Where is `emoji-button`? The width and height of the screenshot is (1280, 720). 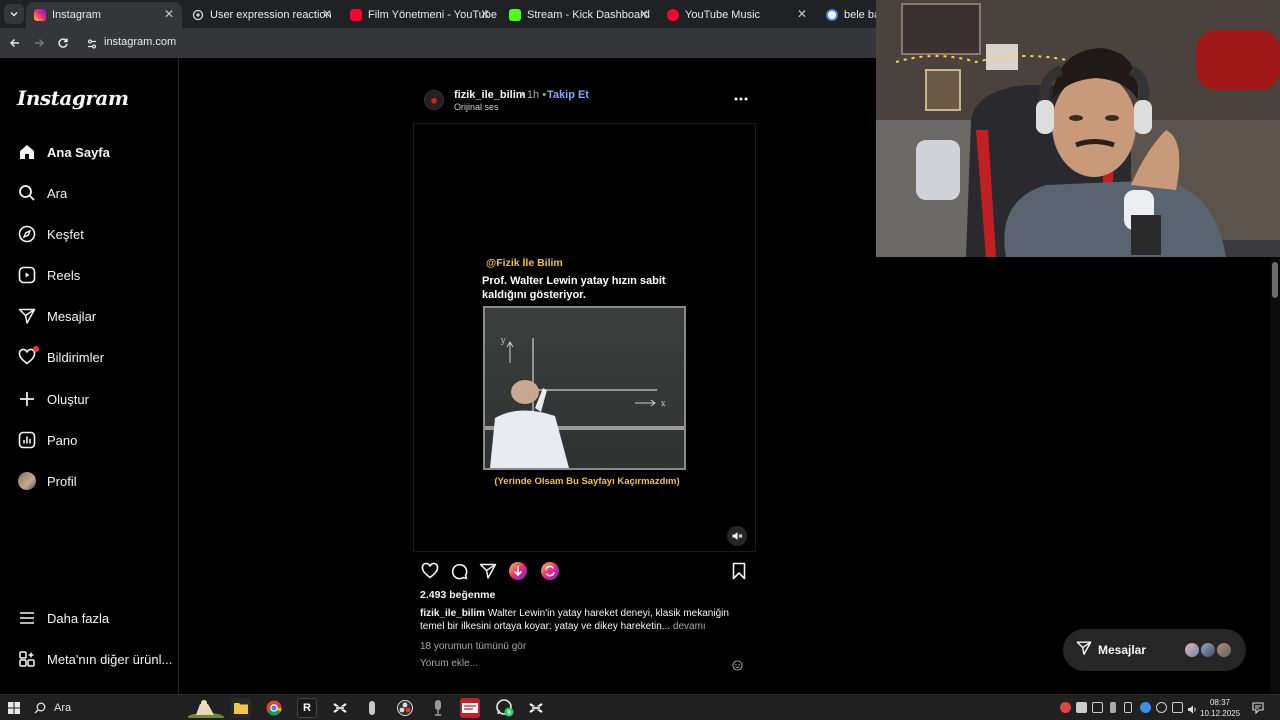 emoji-button is located at coordinates (737, 667).